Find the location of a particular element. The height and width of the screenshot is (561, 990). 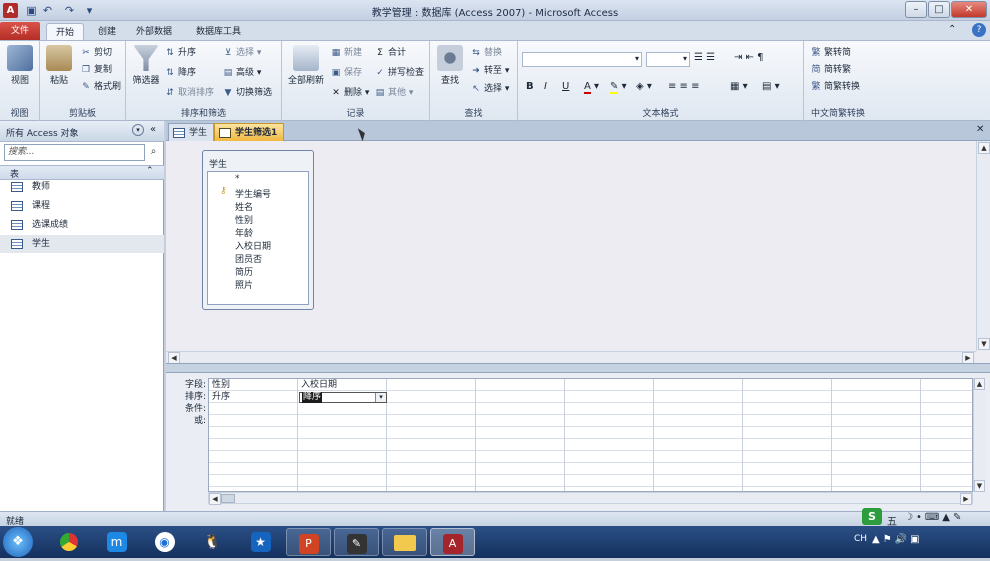

fill-color-button: ◈ ▾ is located at coordinates (644, 86).